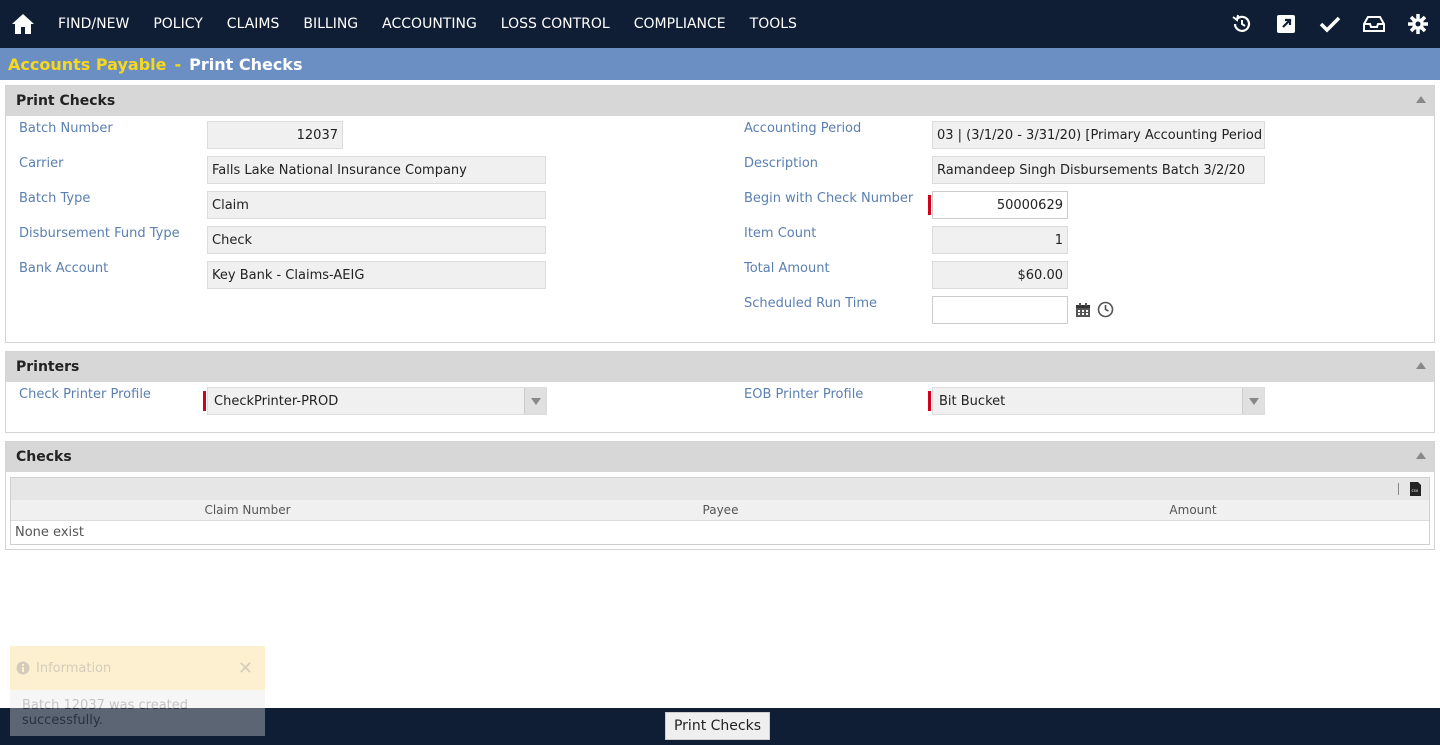  Describe the element at coordinates (720, 532) in the screenshot. I see `grid-empty-row: None exist` at that location.